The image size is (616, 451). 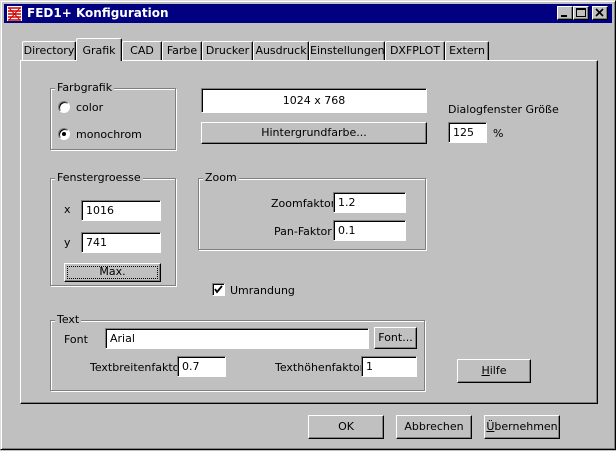 I want to click on checkmark-icon, so click(x=218, y=289).